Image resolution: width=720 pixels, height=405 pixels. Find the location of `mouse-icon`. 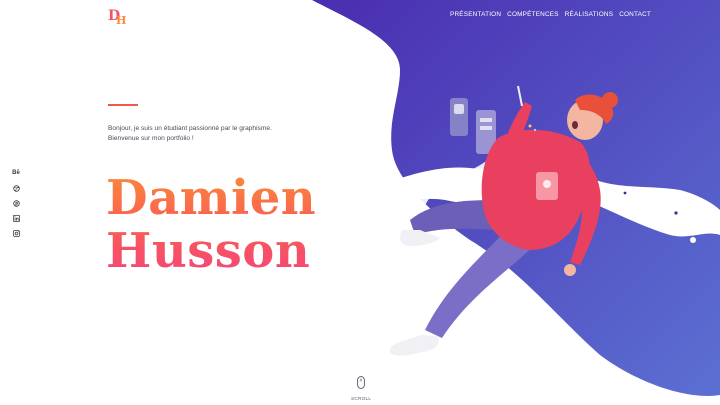

mouse-icon is located at coordinates (361, 382).